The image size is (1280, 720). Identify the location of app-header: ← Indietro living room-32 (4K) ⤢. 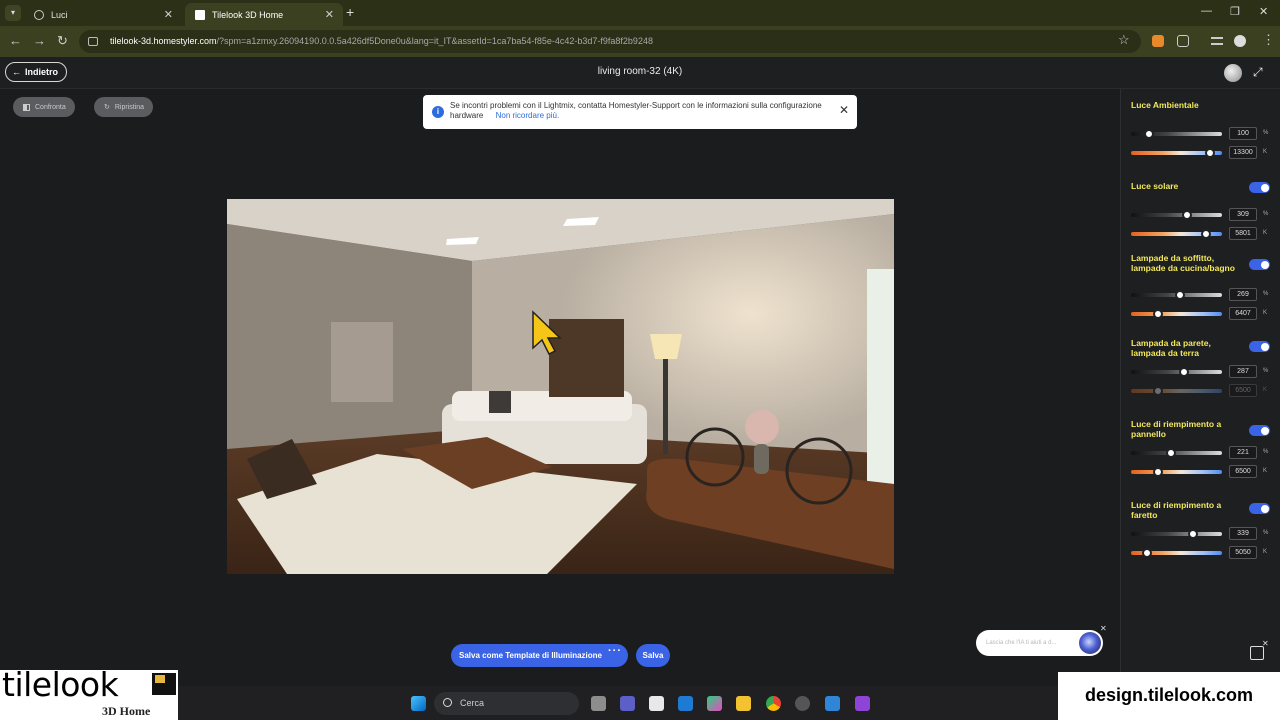
(640, 73).